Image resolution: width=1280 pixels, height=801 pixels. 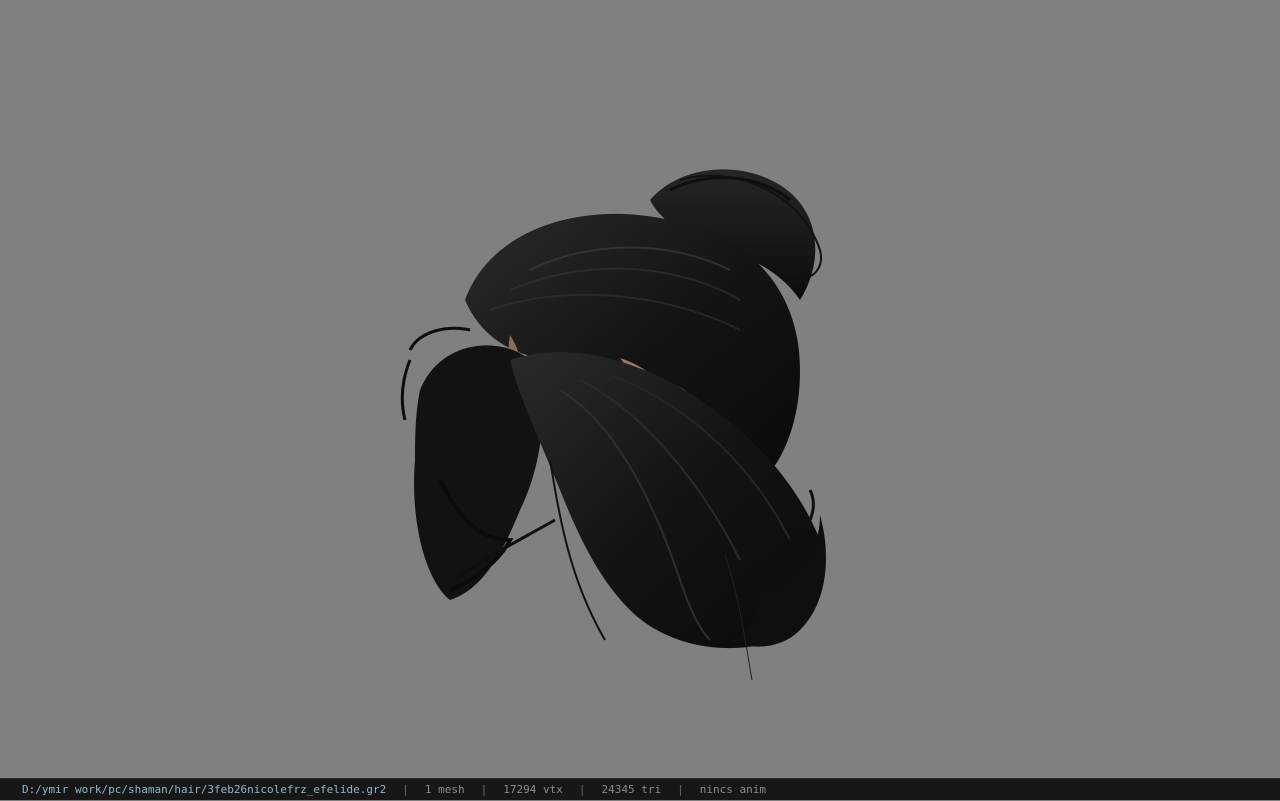 I want to click on vertex-count: 17294 vtx, so click(x=533, y=789).